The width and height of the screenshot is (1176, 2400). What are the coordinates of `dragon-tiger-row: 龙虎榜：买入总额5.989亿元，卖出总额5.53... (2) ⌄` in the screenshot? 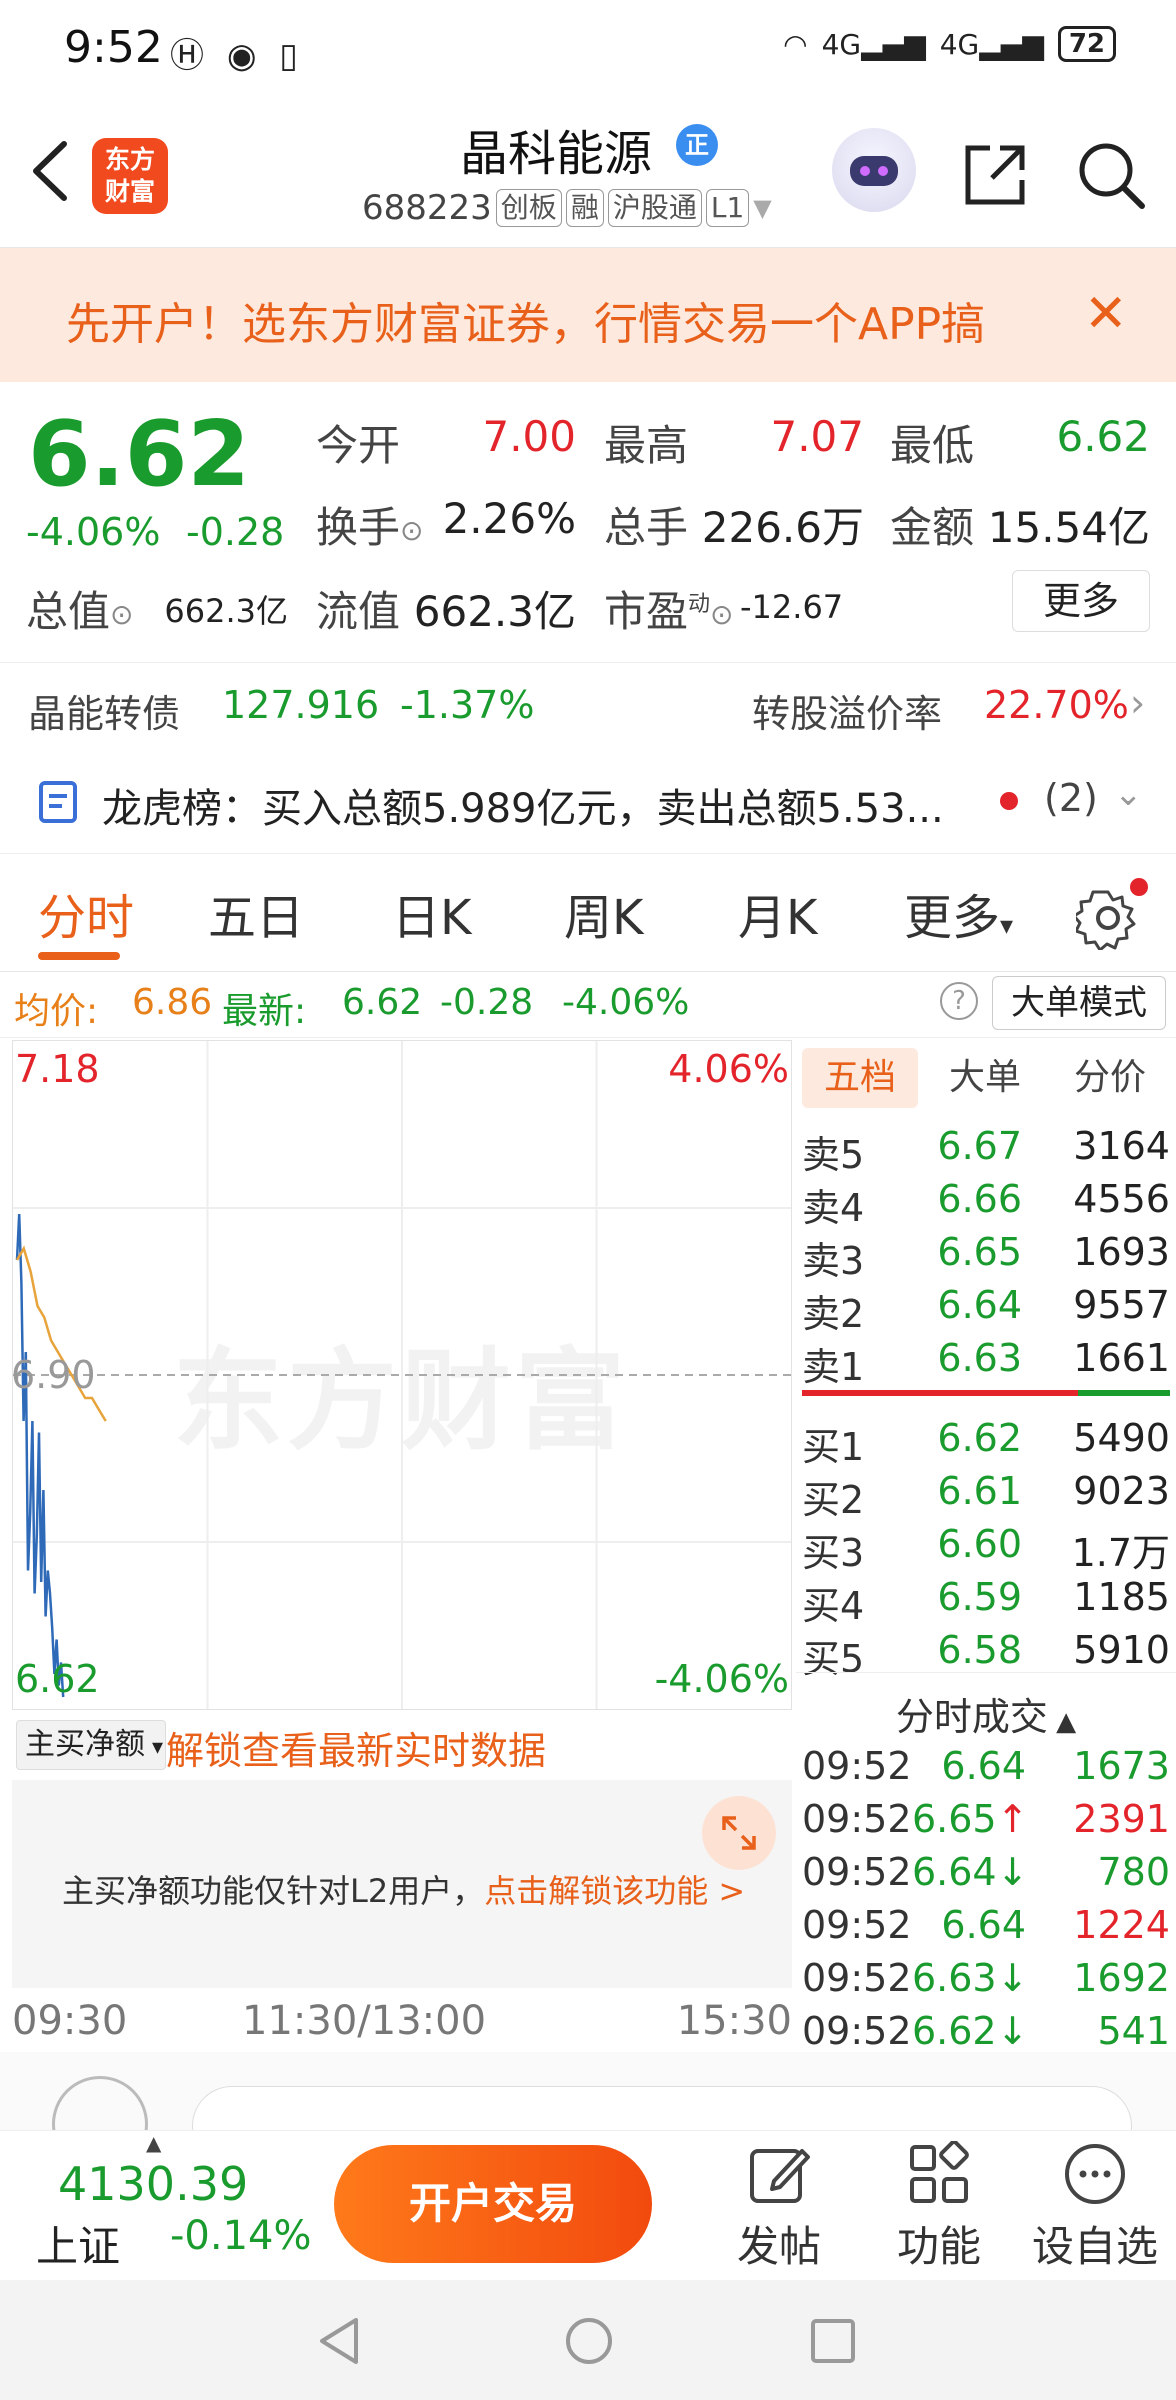 It's located at (588, 801).